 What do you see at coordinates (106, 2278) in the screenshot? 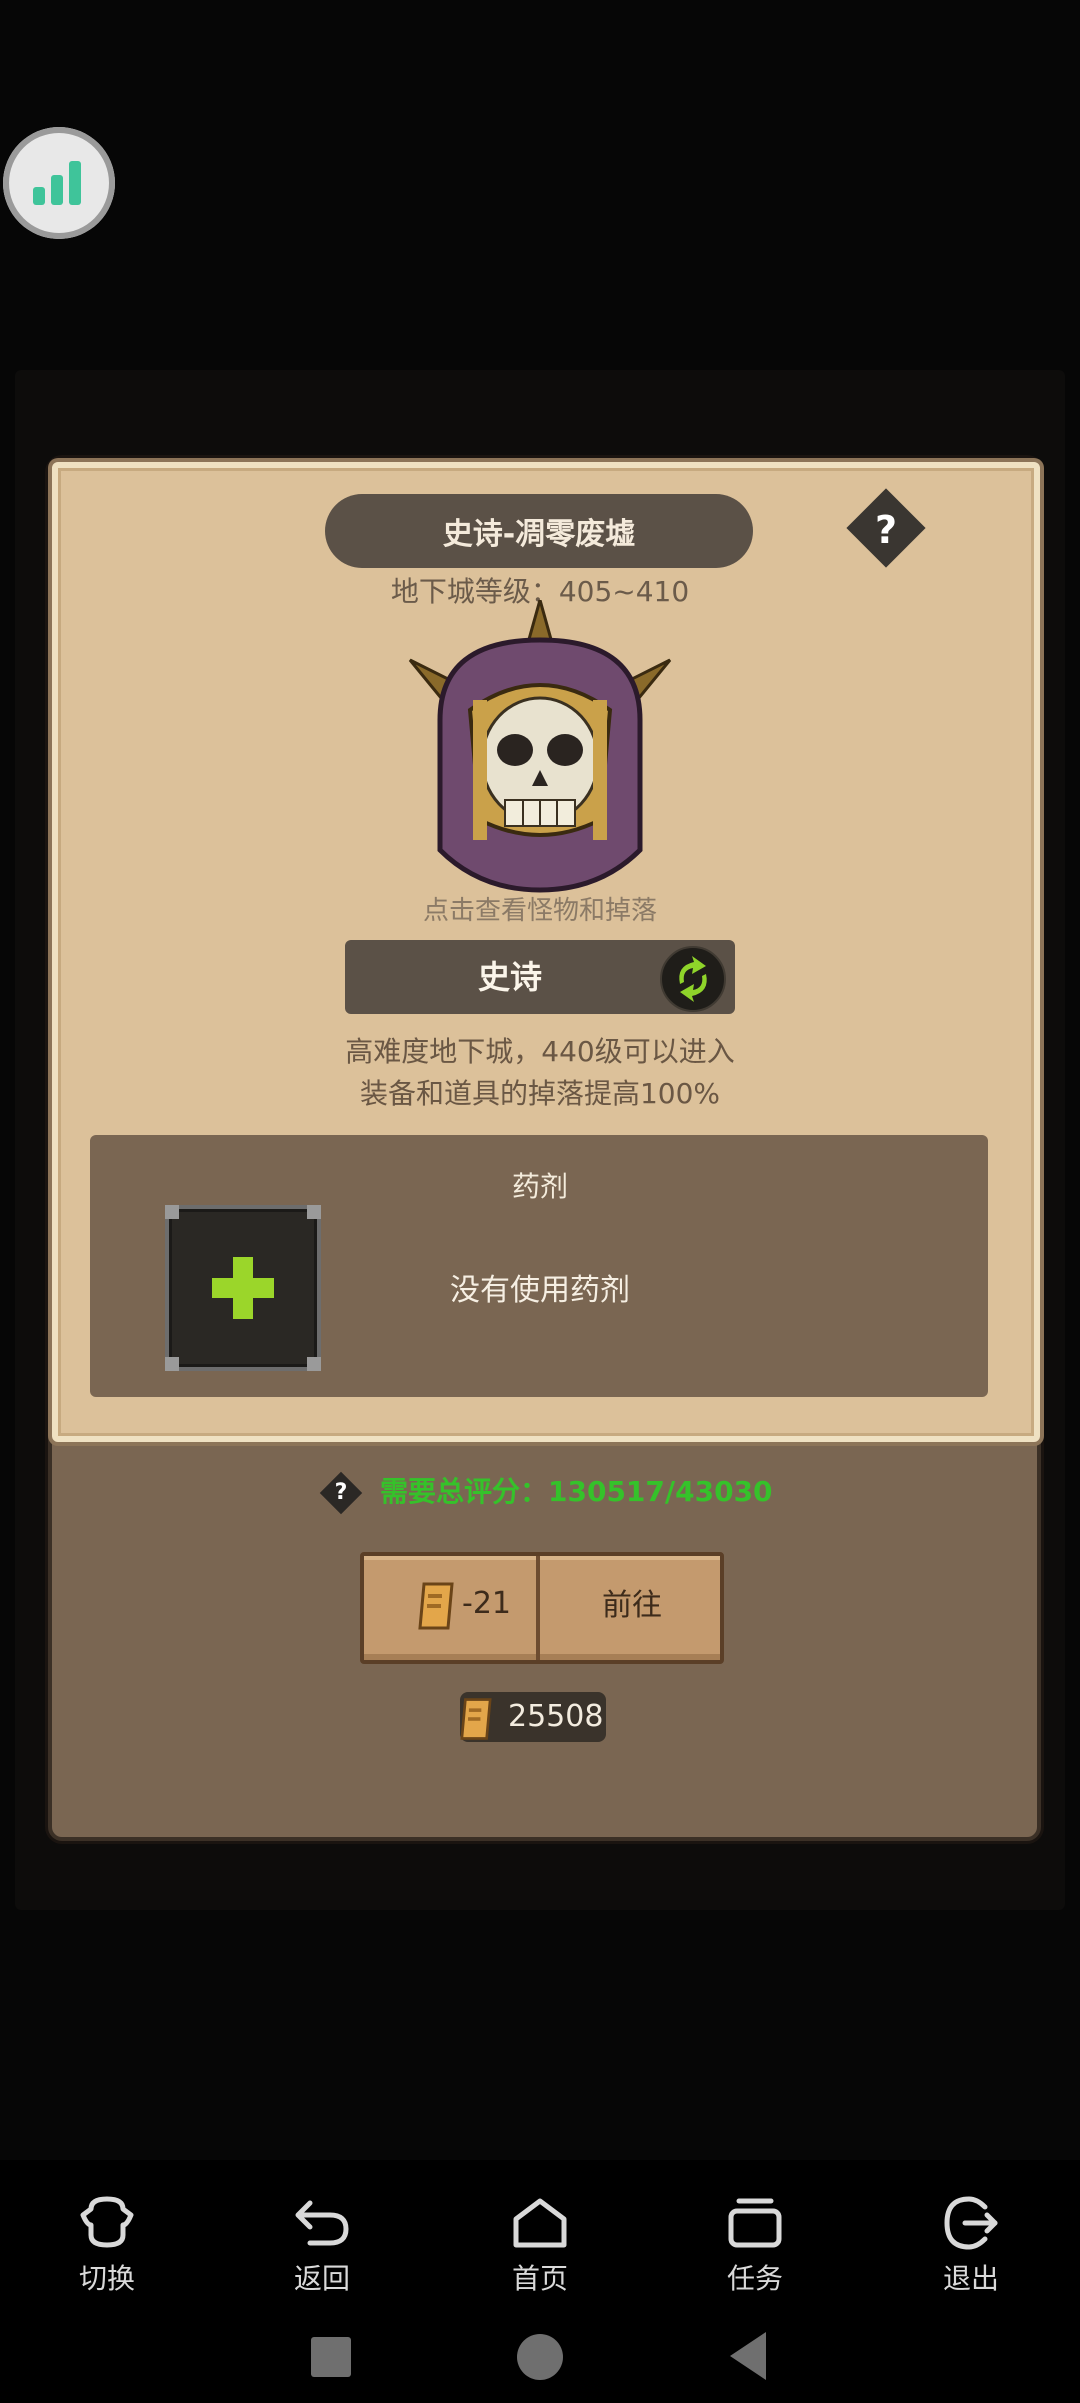
I see `nav-switch-label: 切换` at bounding box center [106, 2278].